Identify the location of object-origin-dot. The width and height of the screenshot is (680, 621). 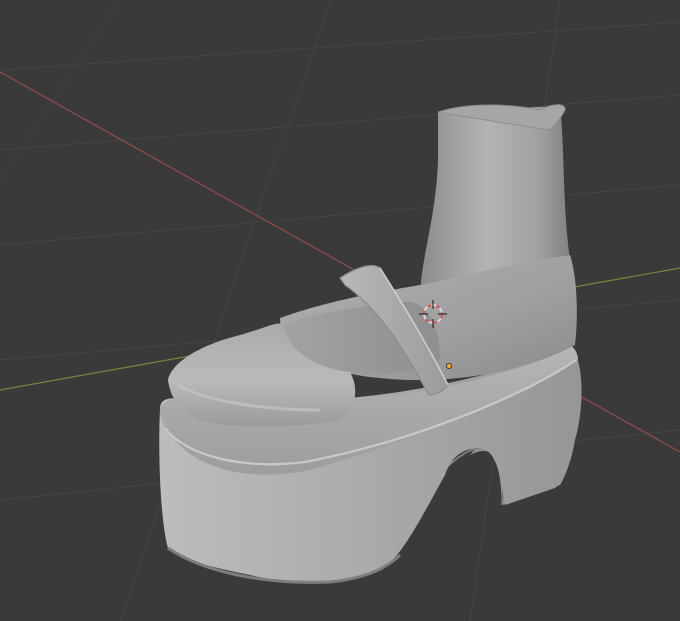
(448, 365).